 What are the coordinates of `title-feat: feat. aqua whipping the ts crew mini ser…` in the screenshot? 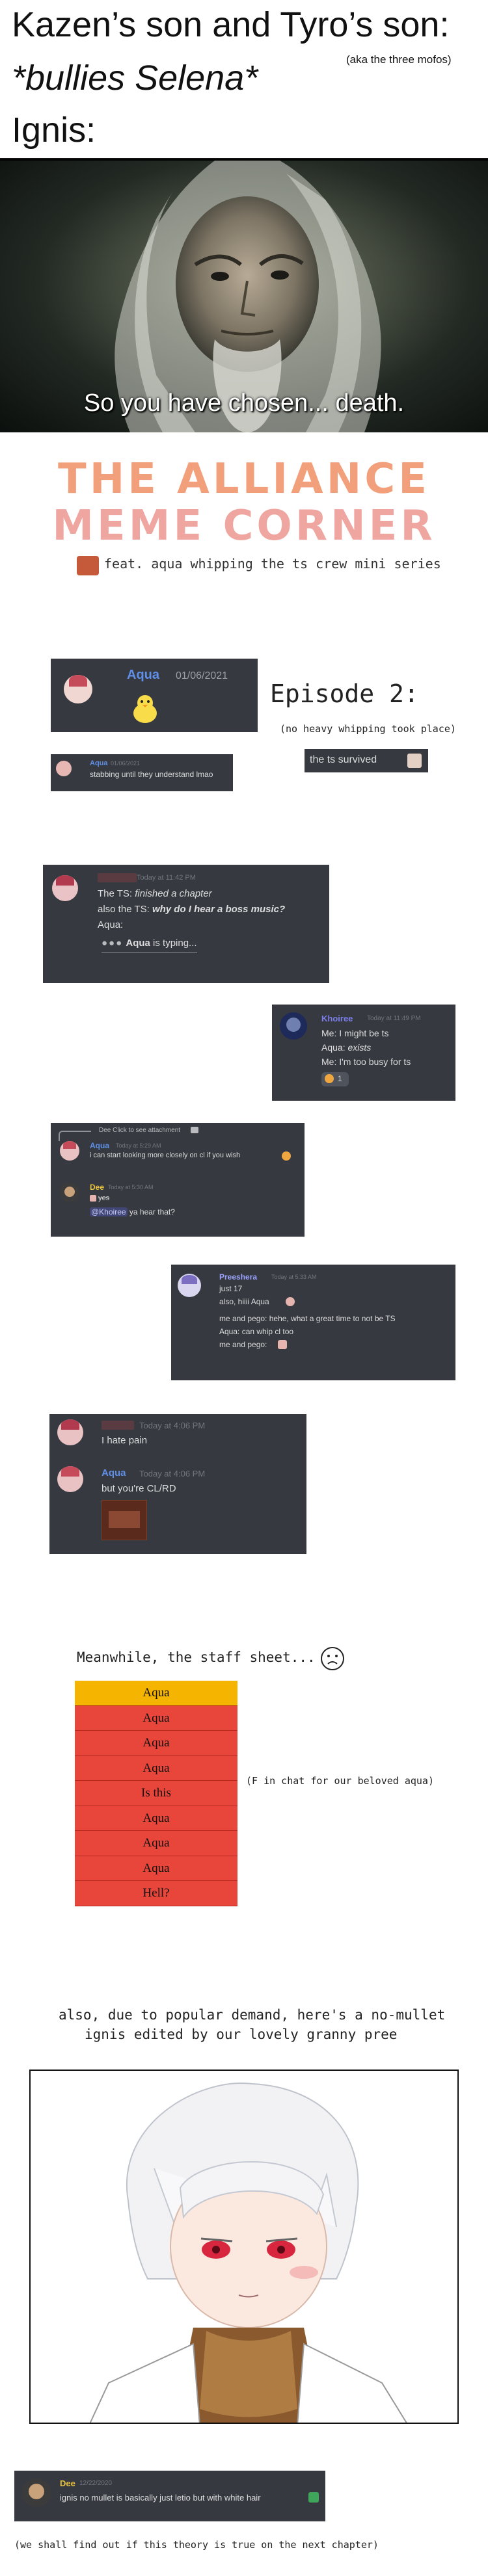 It's located at (272, 564).